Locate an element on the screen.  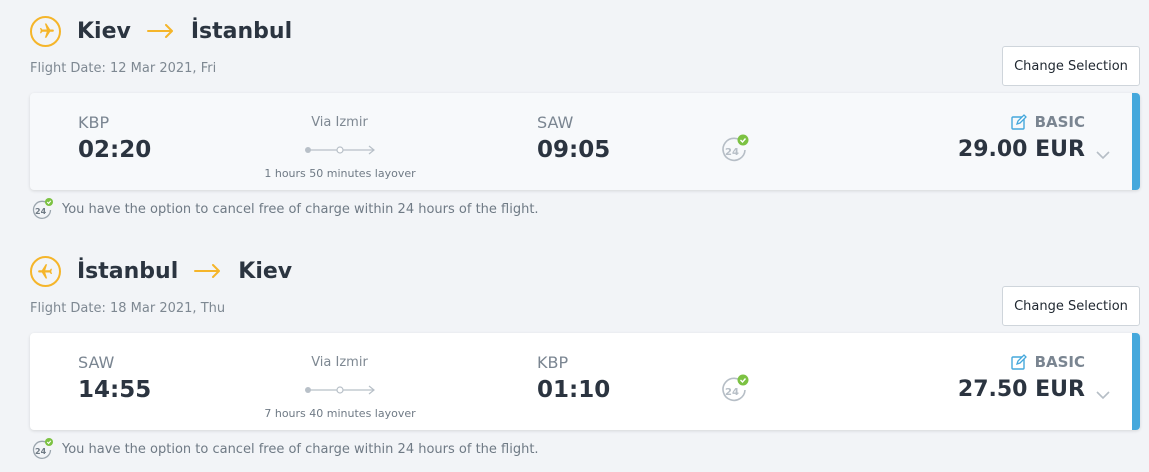
departure-code: KBP is located at coordinates (94, 122).